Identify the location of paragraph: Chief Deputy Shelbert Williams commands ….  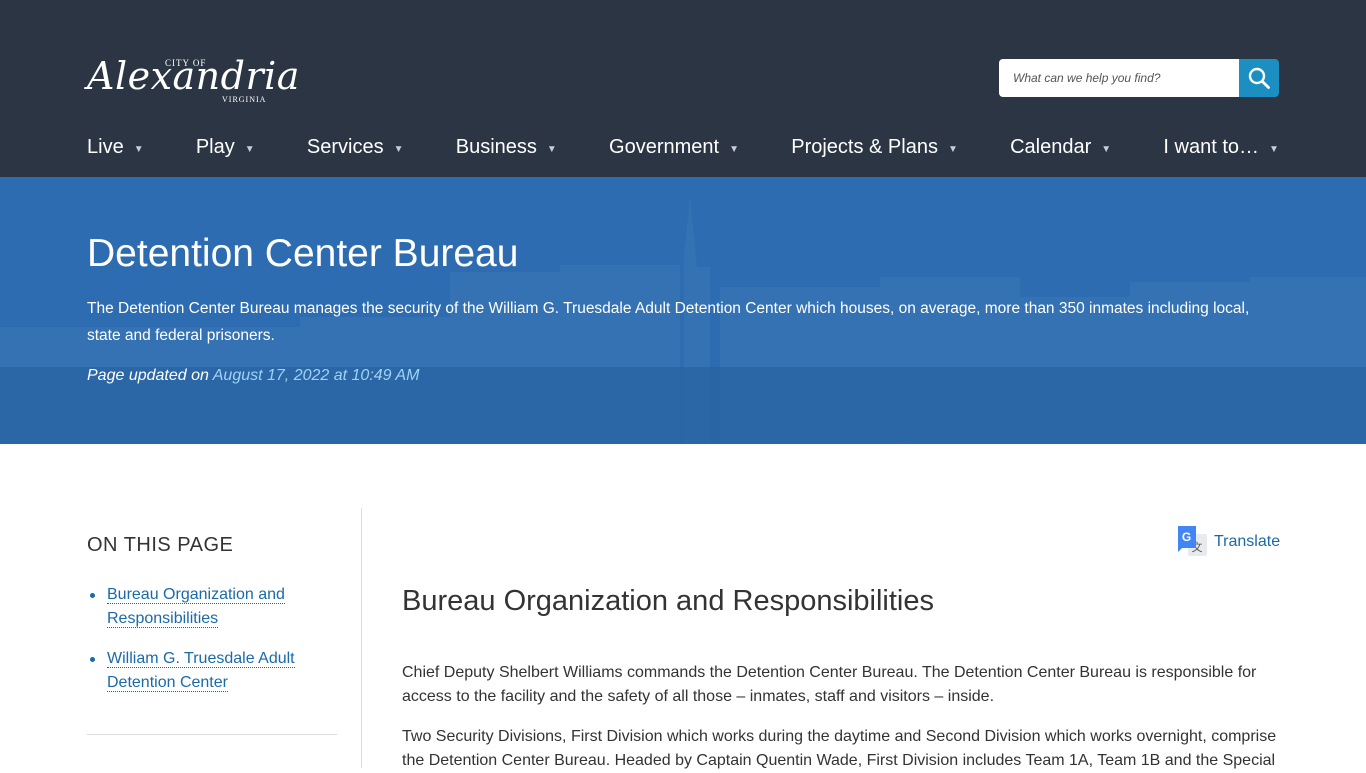
(829, 684).